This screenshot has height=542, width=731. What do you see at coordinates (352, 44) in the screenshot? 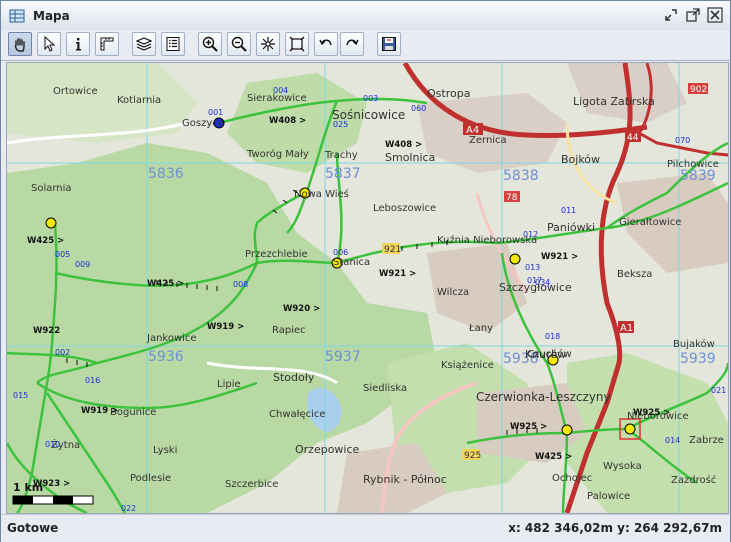
I see `redo-button` at bounding box center [352, 44].